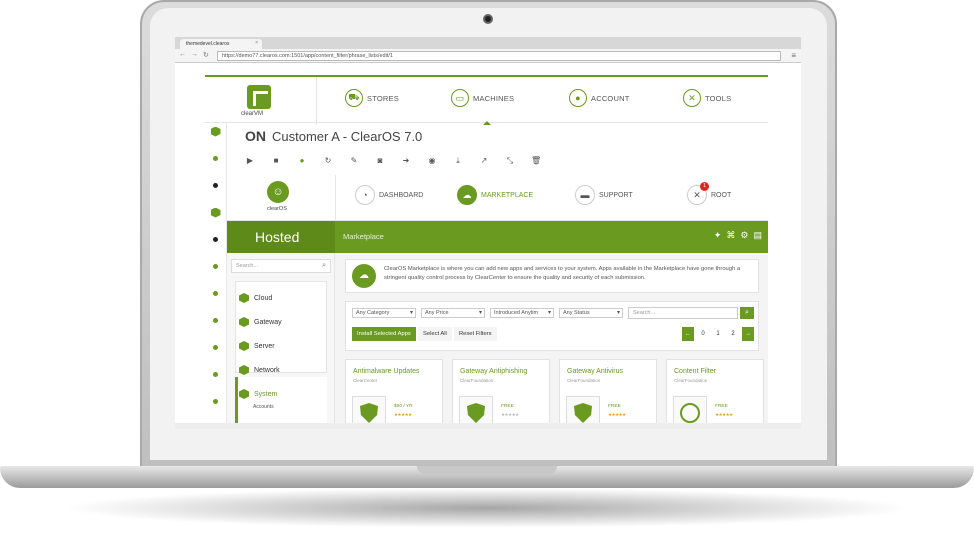 Image resolution: width=974 pixels, height=542 pixels. I want to click on category-select: Any Category, so click(384, 313).